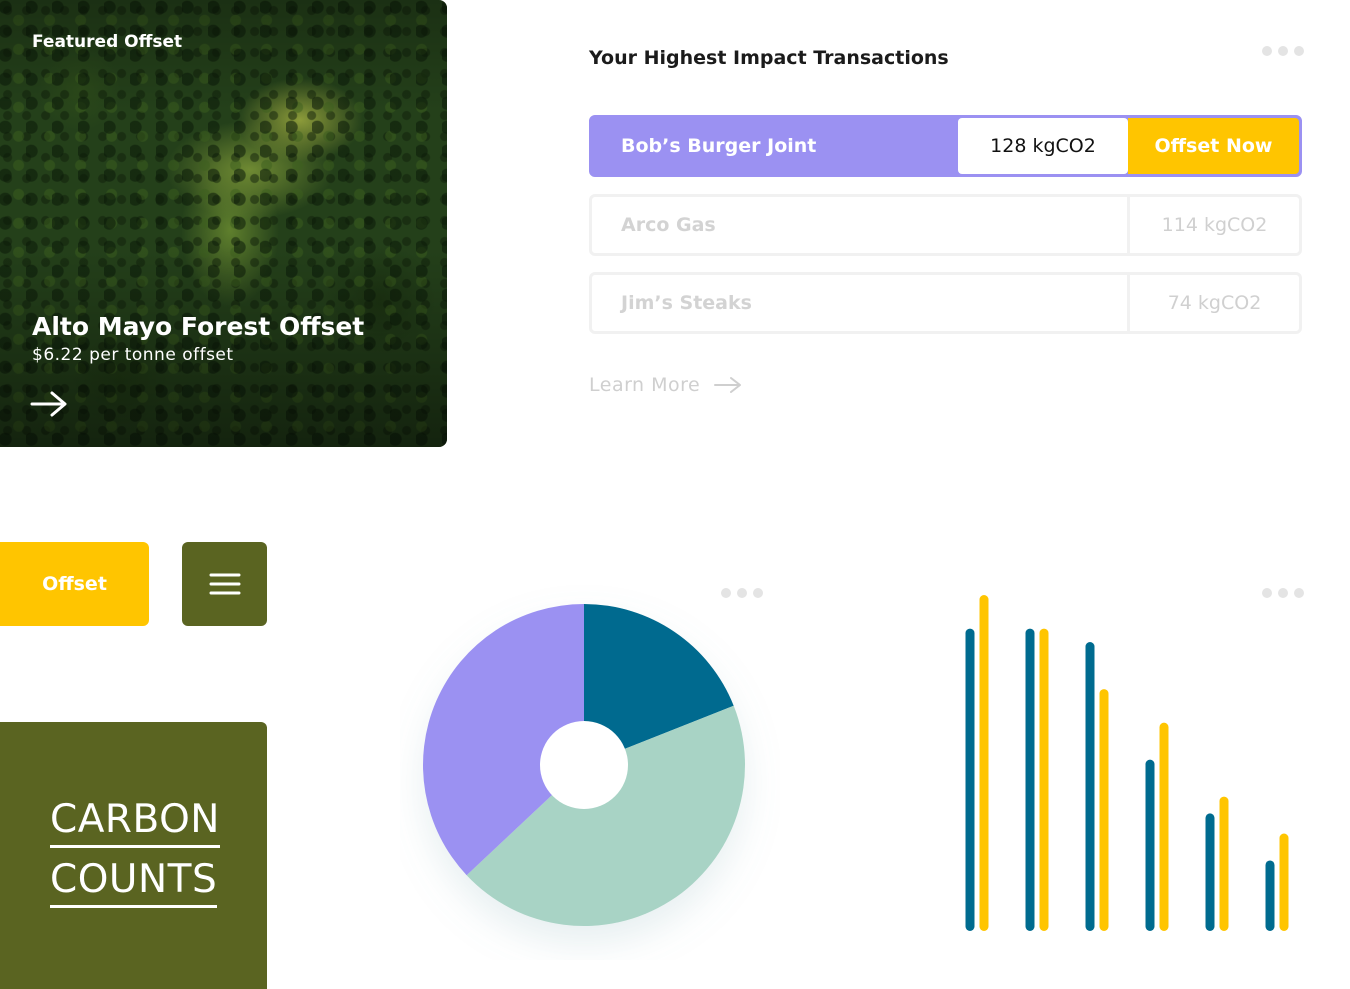  Describe the element at coordinates (1043, 146) in the screenshot. I see `transaction-amount: 128 kgCO2` at that location.